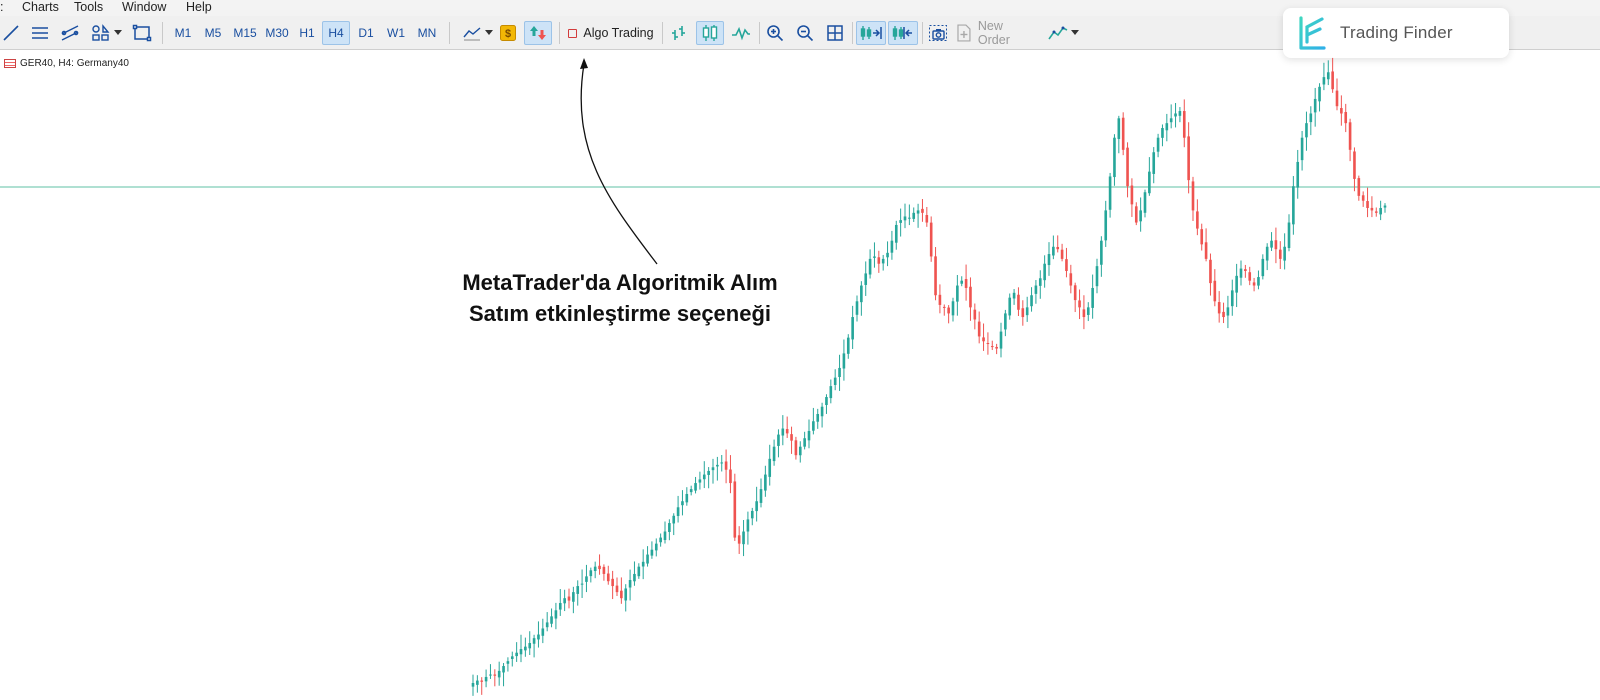  I want to click on trendline-icon, so click(11, 33).